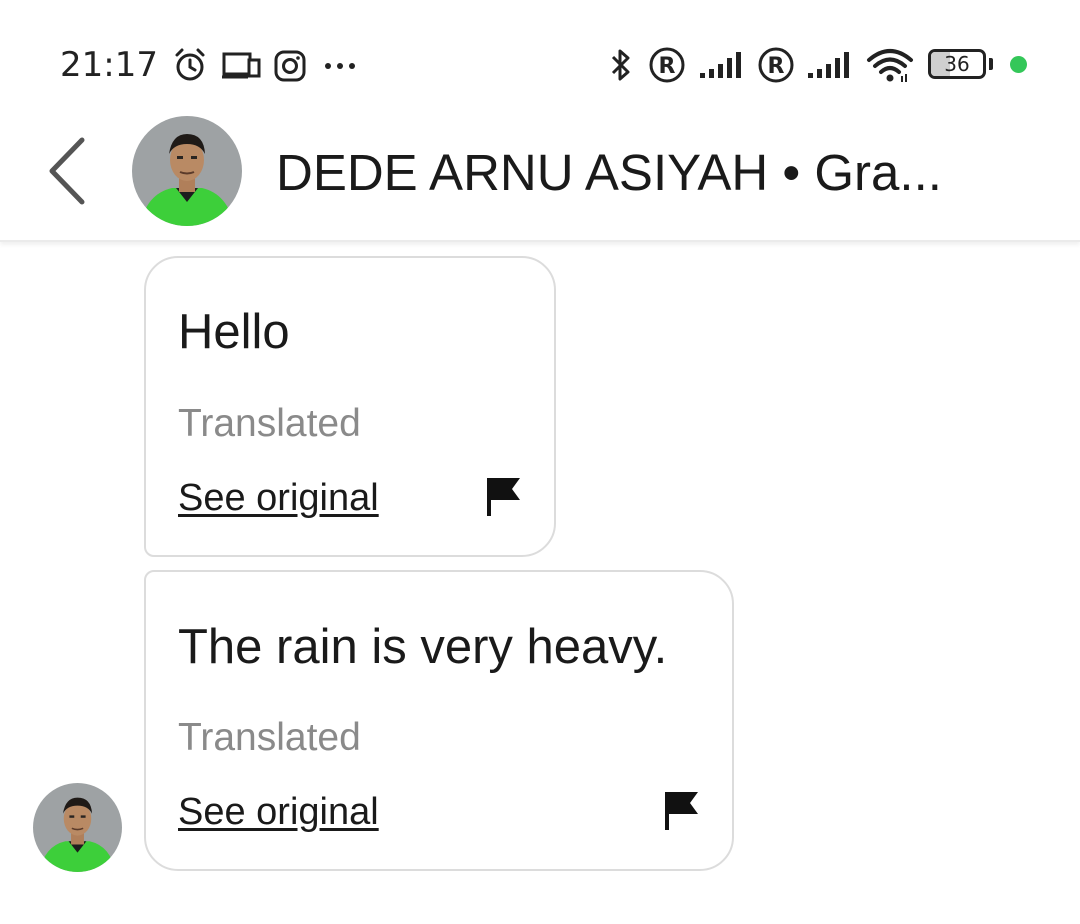 The height and width of the screenshot is (924, 1080). I want to click on bluetooth-icon, so click(621, 65).